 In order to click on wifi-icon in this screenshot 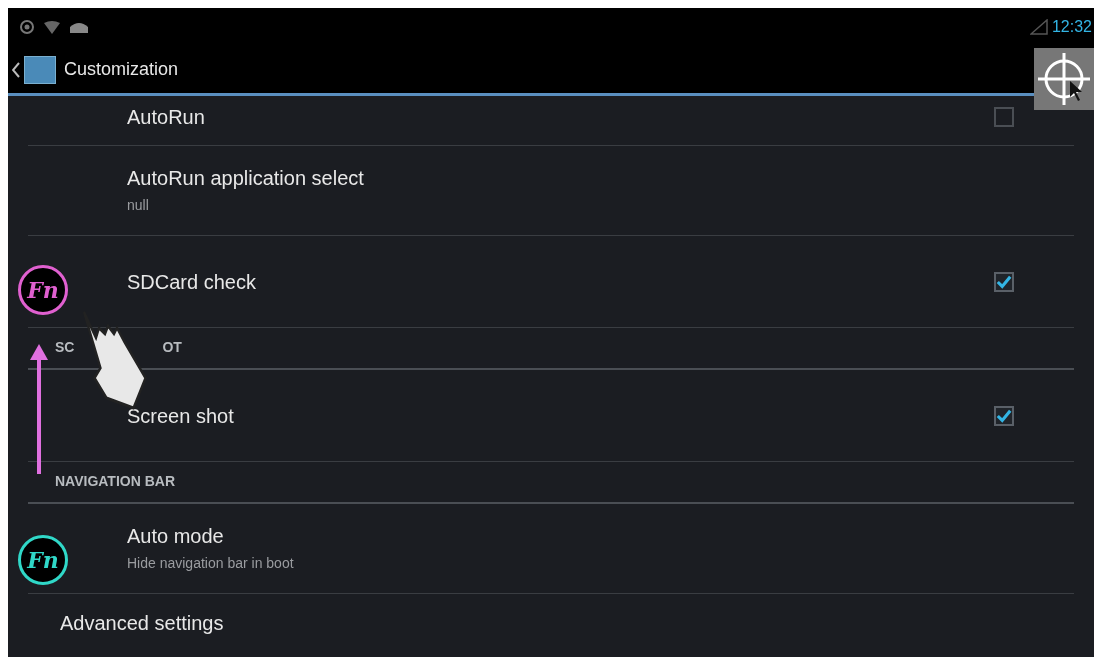, I will do `click(52, 27)`.